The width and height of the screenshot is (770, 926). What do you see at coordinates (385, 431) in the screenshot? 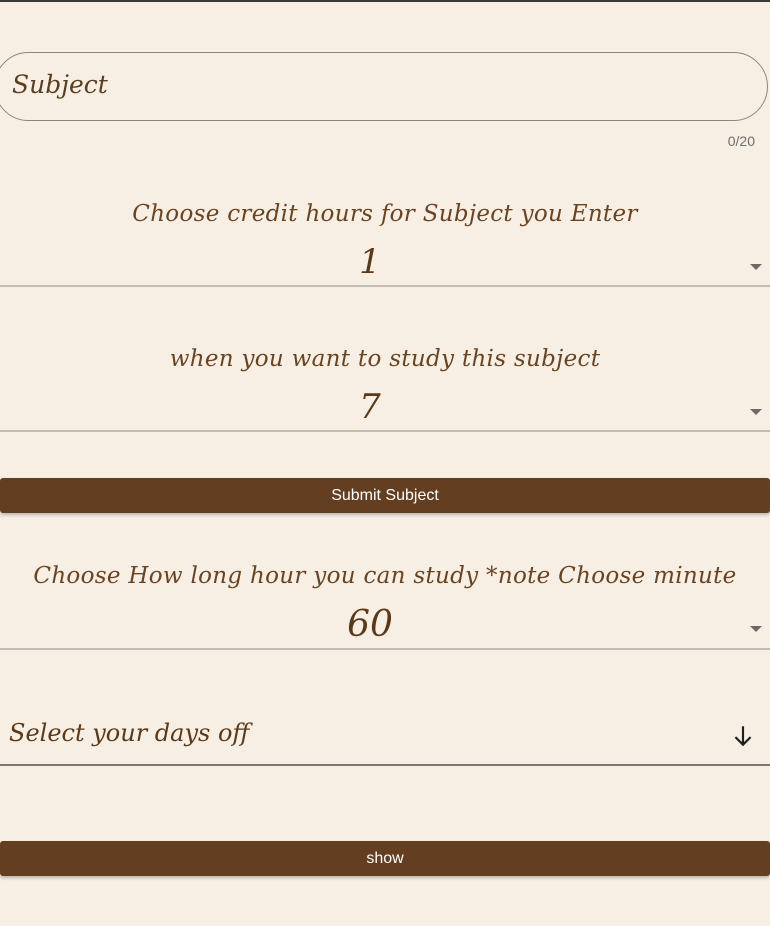
I see `study-time-underline` at bounding box center [385, 431].